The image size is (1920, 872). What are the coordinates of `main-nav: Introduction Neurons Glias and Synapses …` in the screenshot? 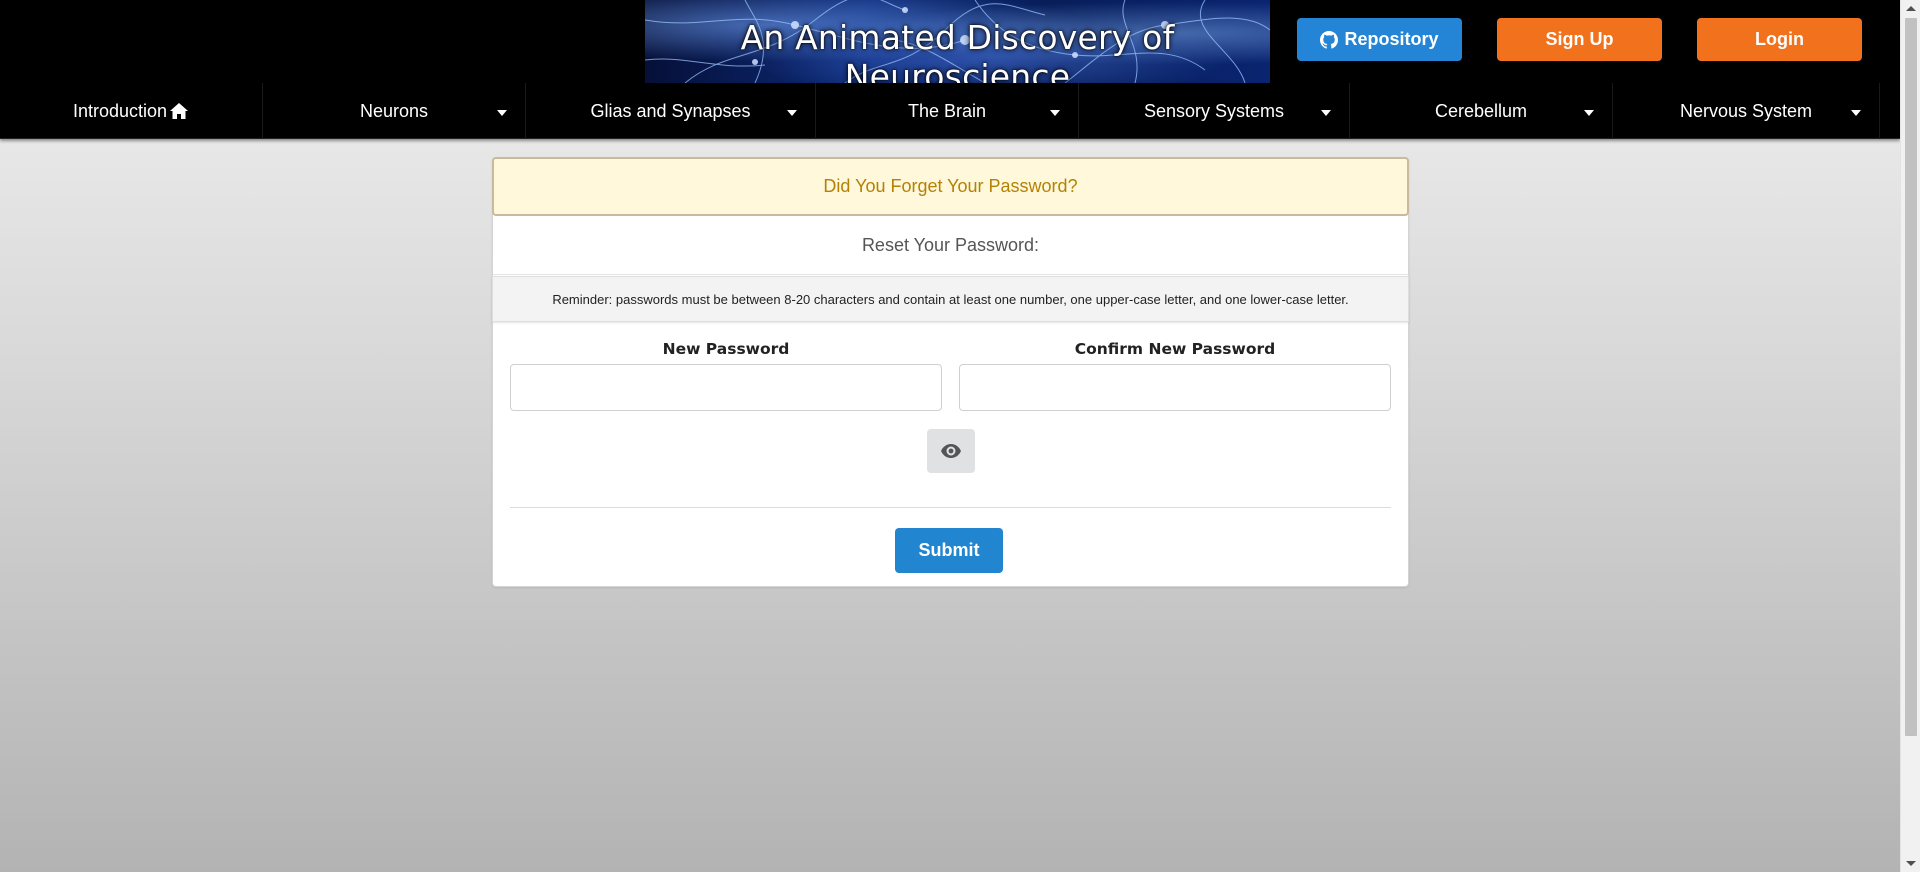 It's located at (950, 111).